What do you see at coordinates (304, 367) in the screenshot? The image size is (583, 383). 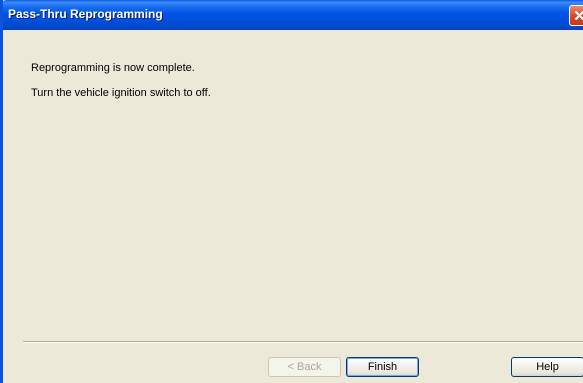 I see `back-button: < Back` at bounding box center [304, 367].